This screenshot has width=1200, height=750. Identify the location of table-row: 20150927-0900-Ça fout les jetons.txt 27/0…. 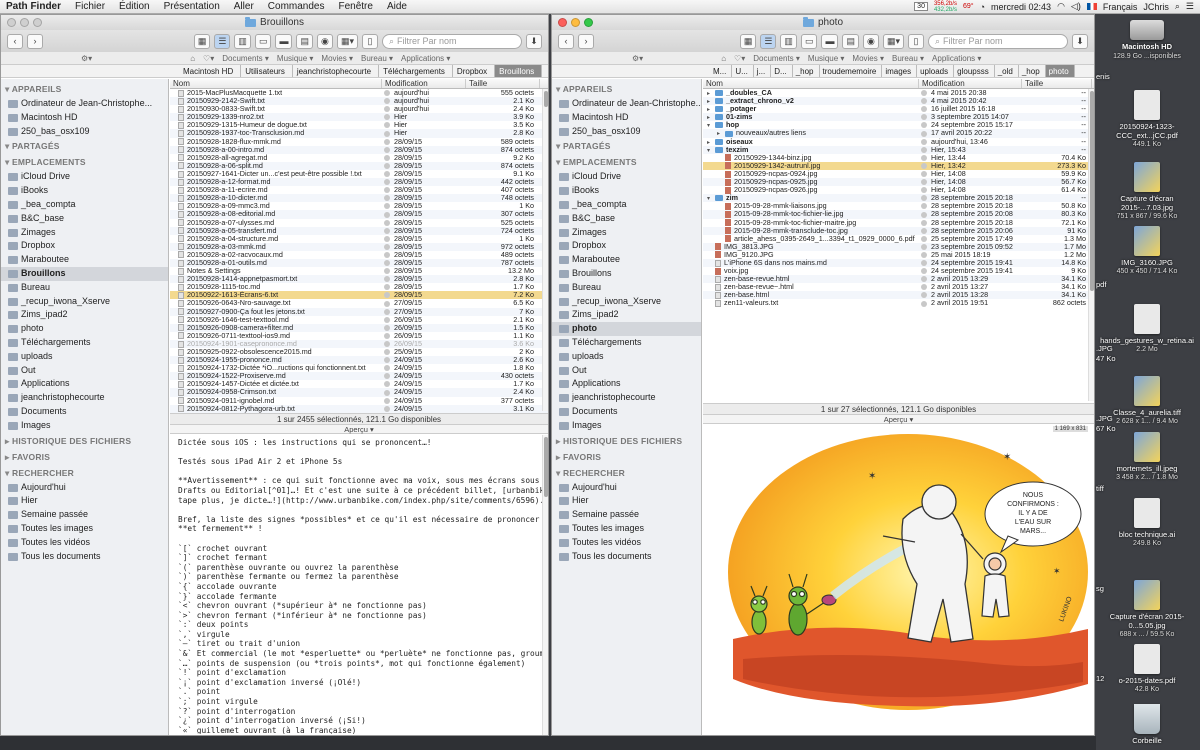
(359, 311).